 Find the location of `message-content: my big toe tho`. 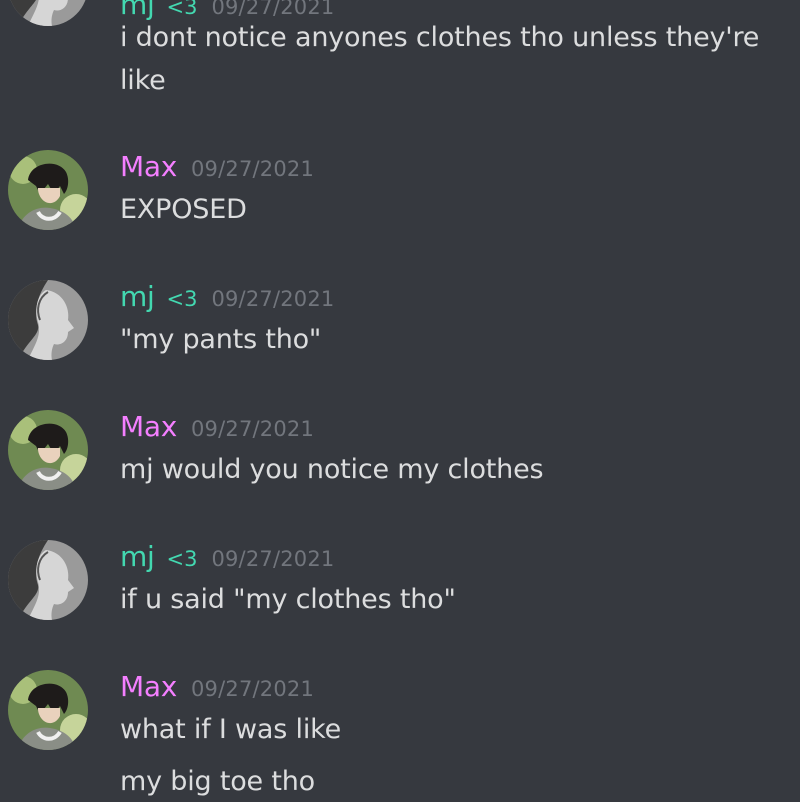

message-content: my big toe tho is located at coordinates (217, 781).